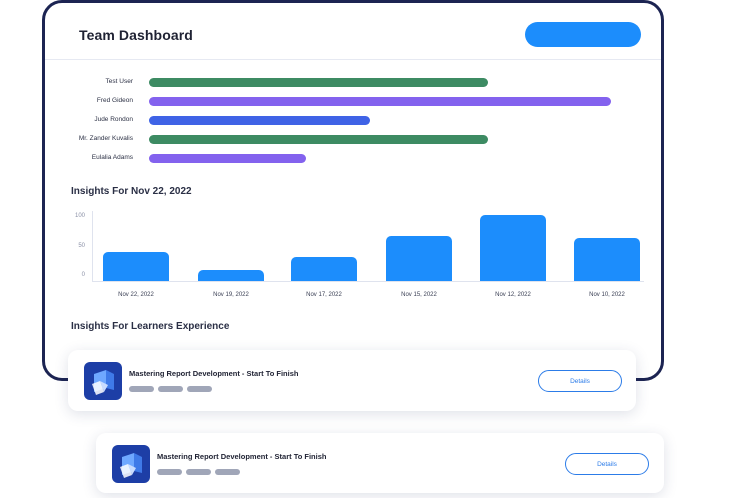  What do you see at coordinates (79, 216) in the screenshot?
I see `y-tick-label: 100` at bounding box center [79, 216].